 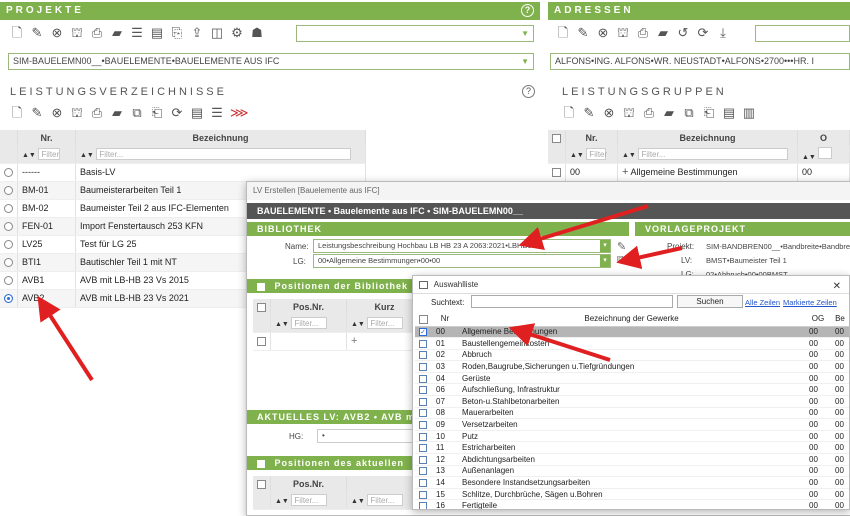 I want to click on table-row: +, so click(x=338, y=341).